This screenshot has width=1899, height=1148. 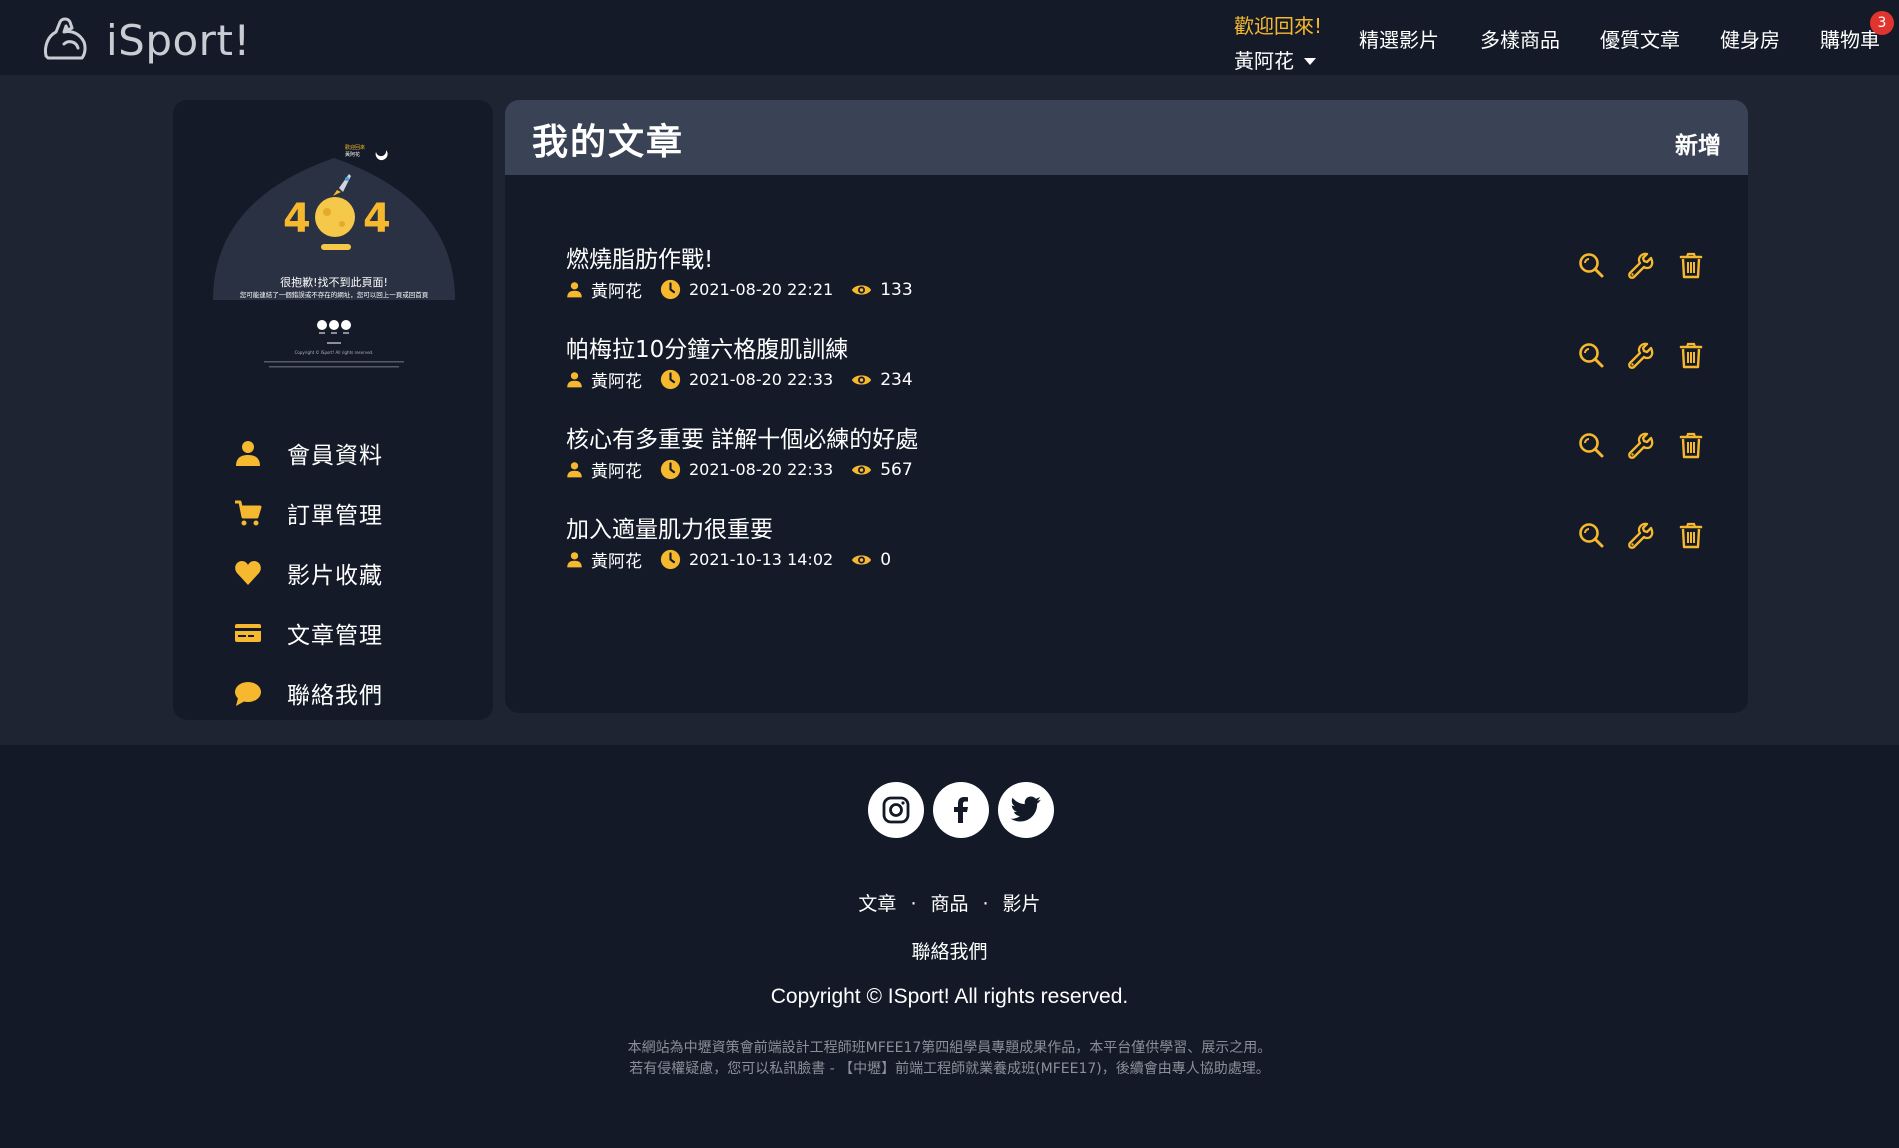 What do you see at coordinates (1278, 26) in the screenshot?
I see `welcome-text: 歡迎回來!` at bounding box center [1278, 26].